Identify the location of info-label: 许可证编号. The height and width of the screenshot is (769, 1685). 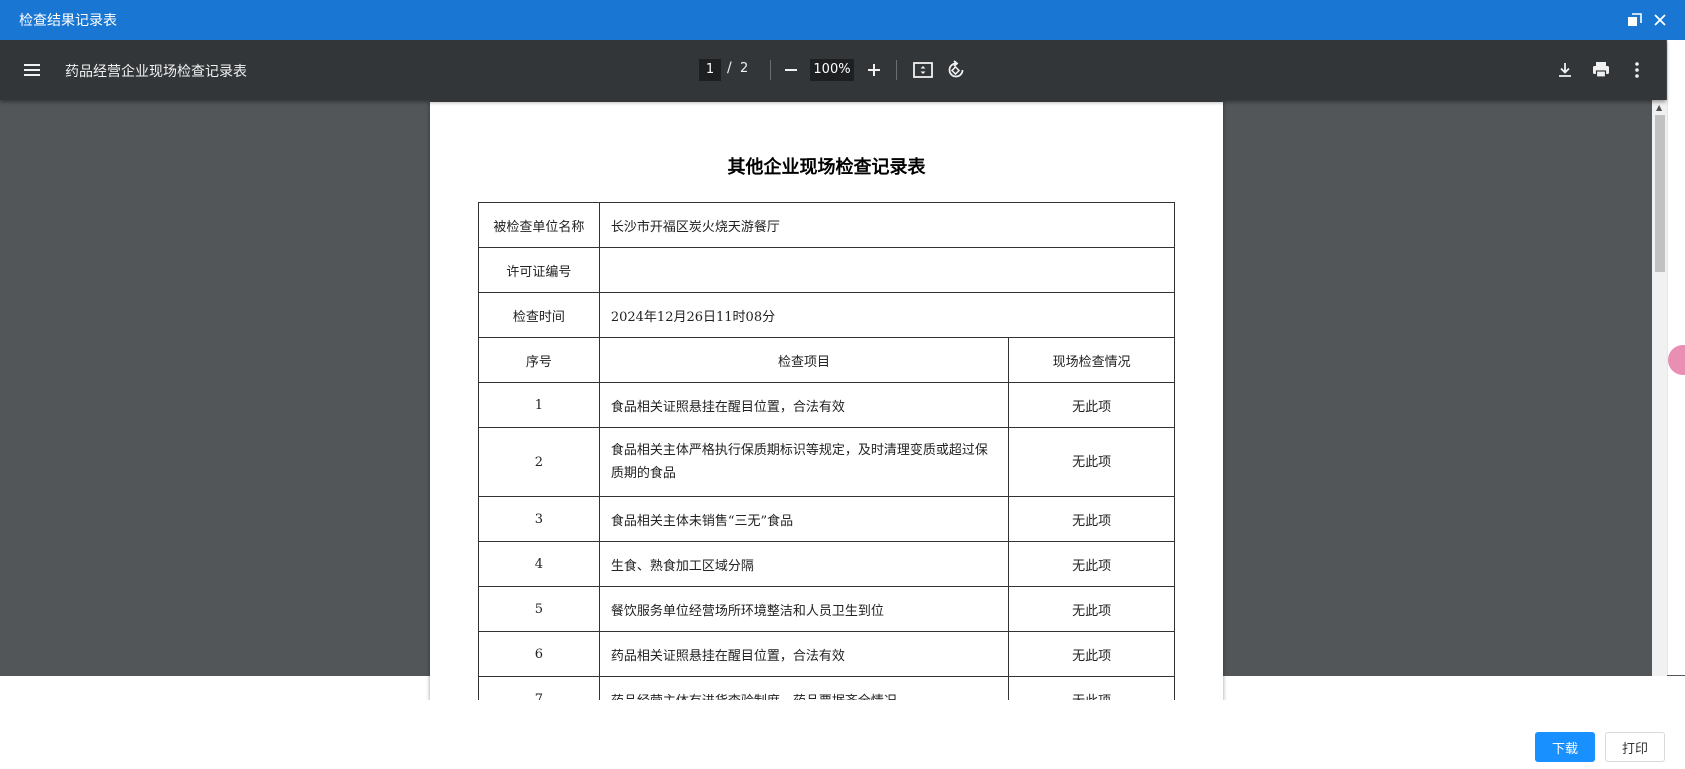
(539, 270).